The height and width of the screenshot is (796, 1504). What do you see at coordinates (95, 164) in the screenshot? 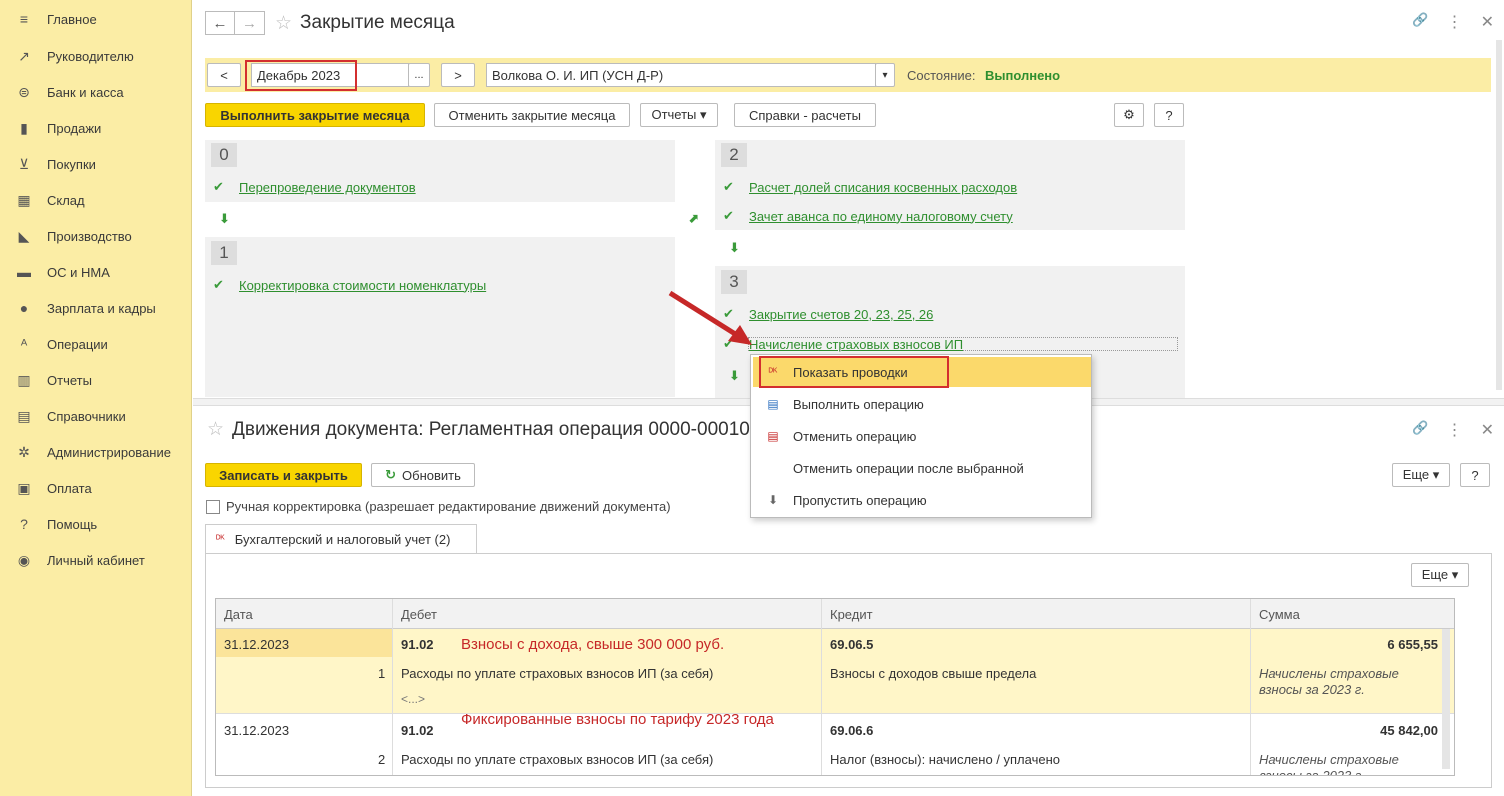
I see `sidebar-item: ⊻ Покупки` at bounding box center [95, 164].